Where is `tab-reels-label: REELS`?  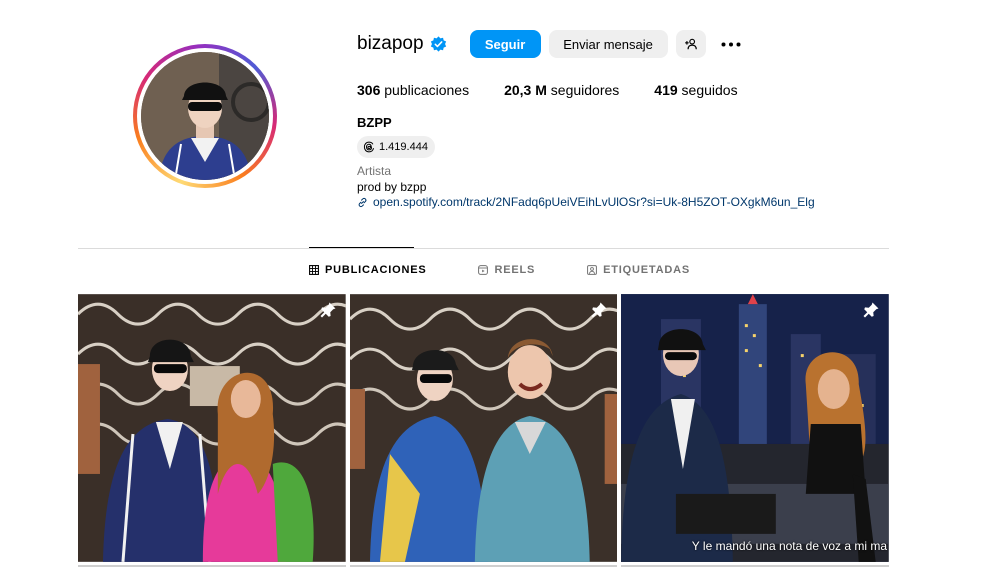
tab-reels-label: REELS is located at coordinates (515, 270).